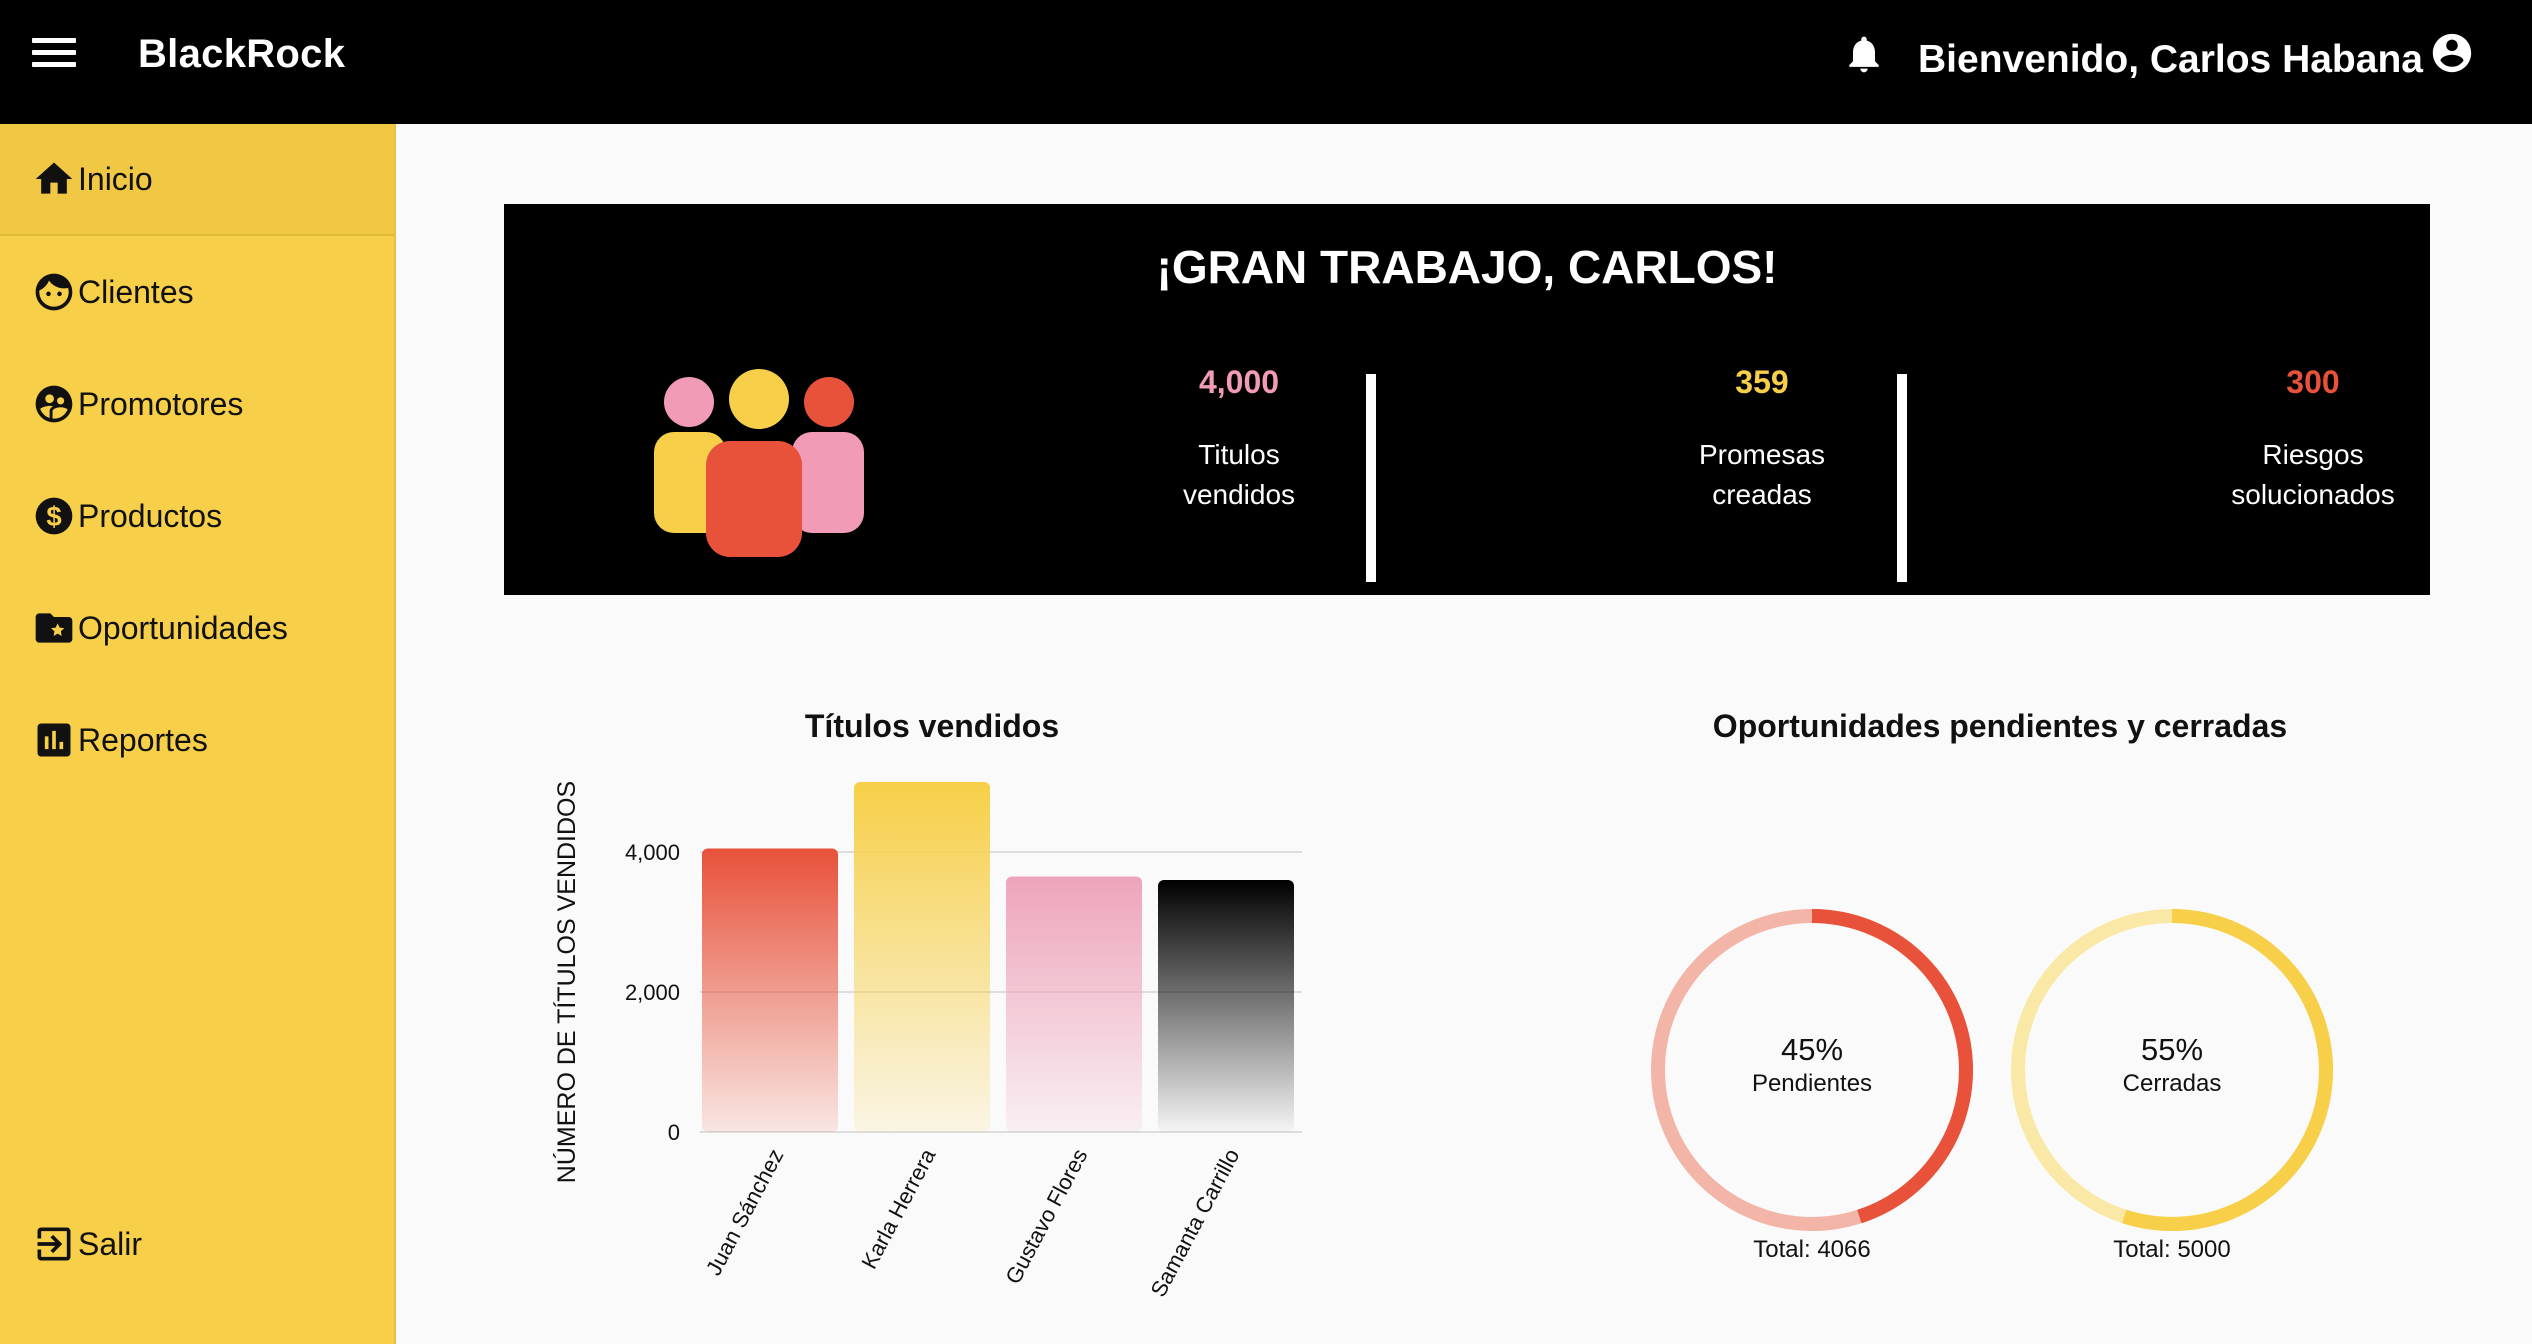 The height and width of the screenshot is (1344, 2532). Describe the element at coordinates (652, 852) in the screenshot. I see `y-tick-label: 4,000` at that location.